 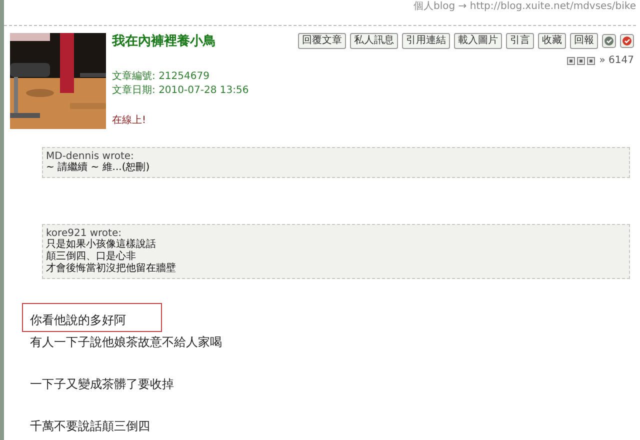 I want to click on body-text: 你看他說的多好阿, so click(x=78, y=320).